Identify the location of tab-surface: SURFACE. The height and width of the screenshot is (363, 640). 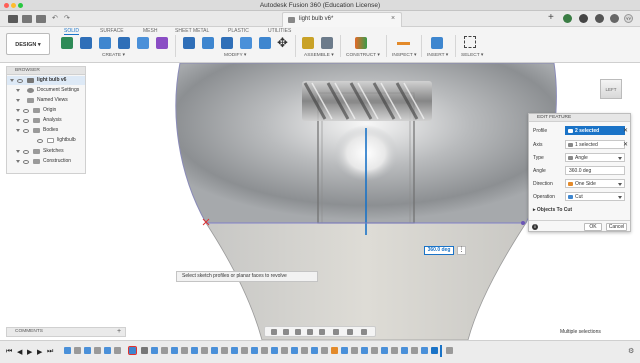
(112, 31).